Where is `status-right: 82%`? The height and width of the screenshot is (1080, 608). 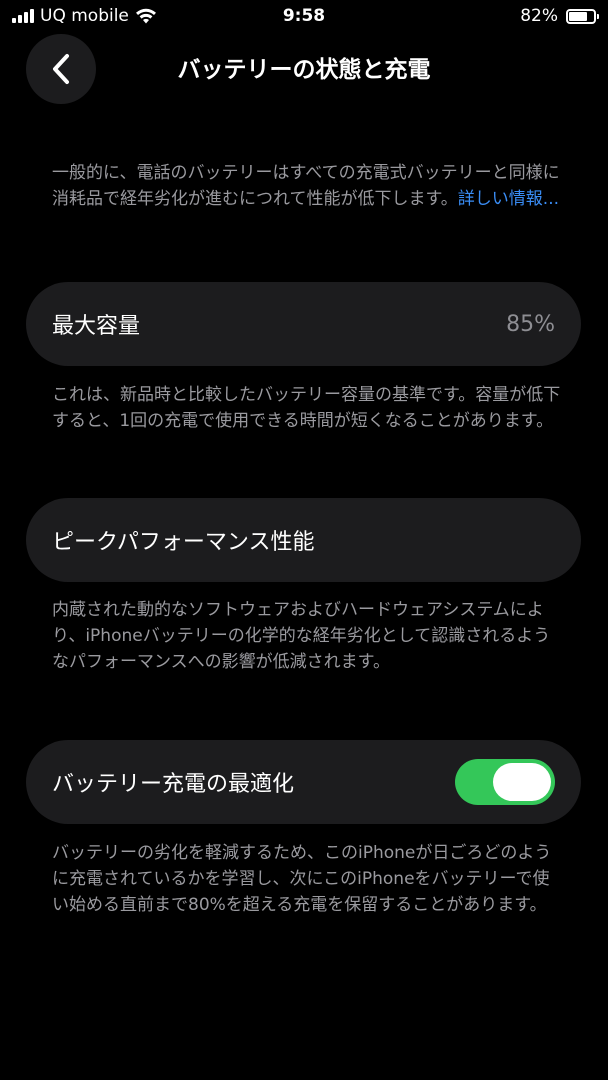
status-right: 82% is located at coordinates (559, 16).